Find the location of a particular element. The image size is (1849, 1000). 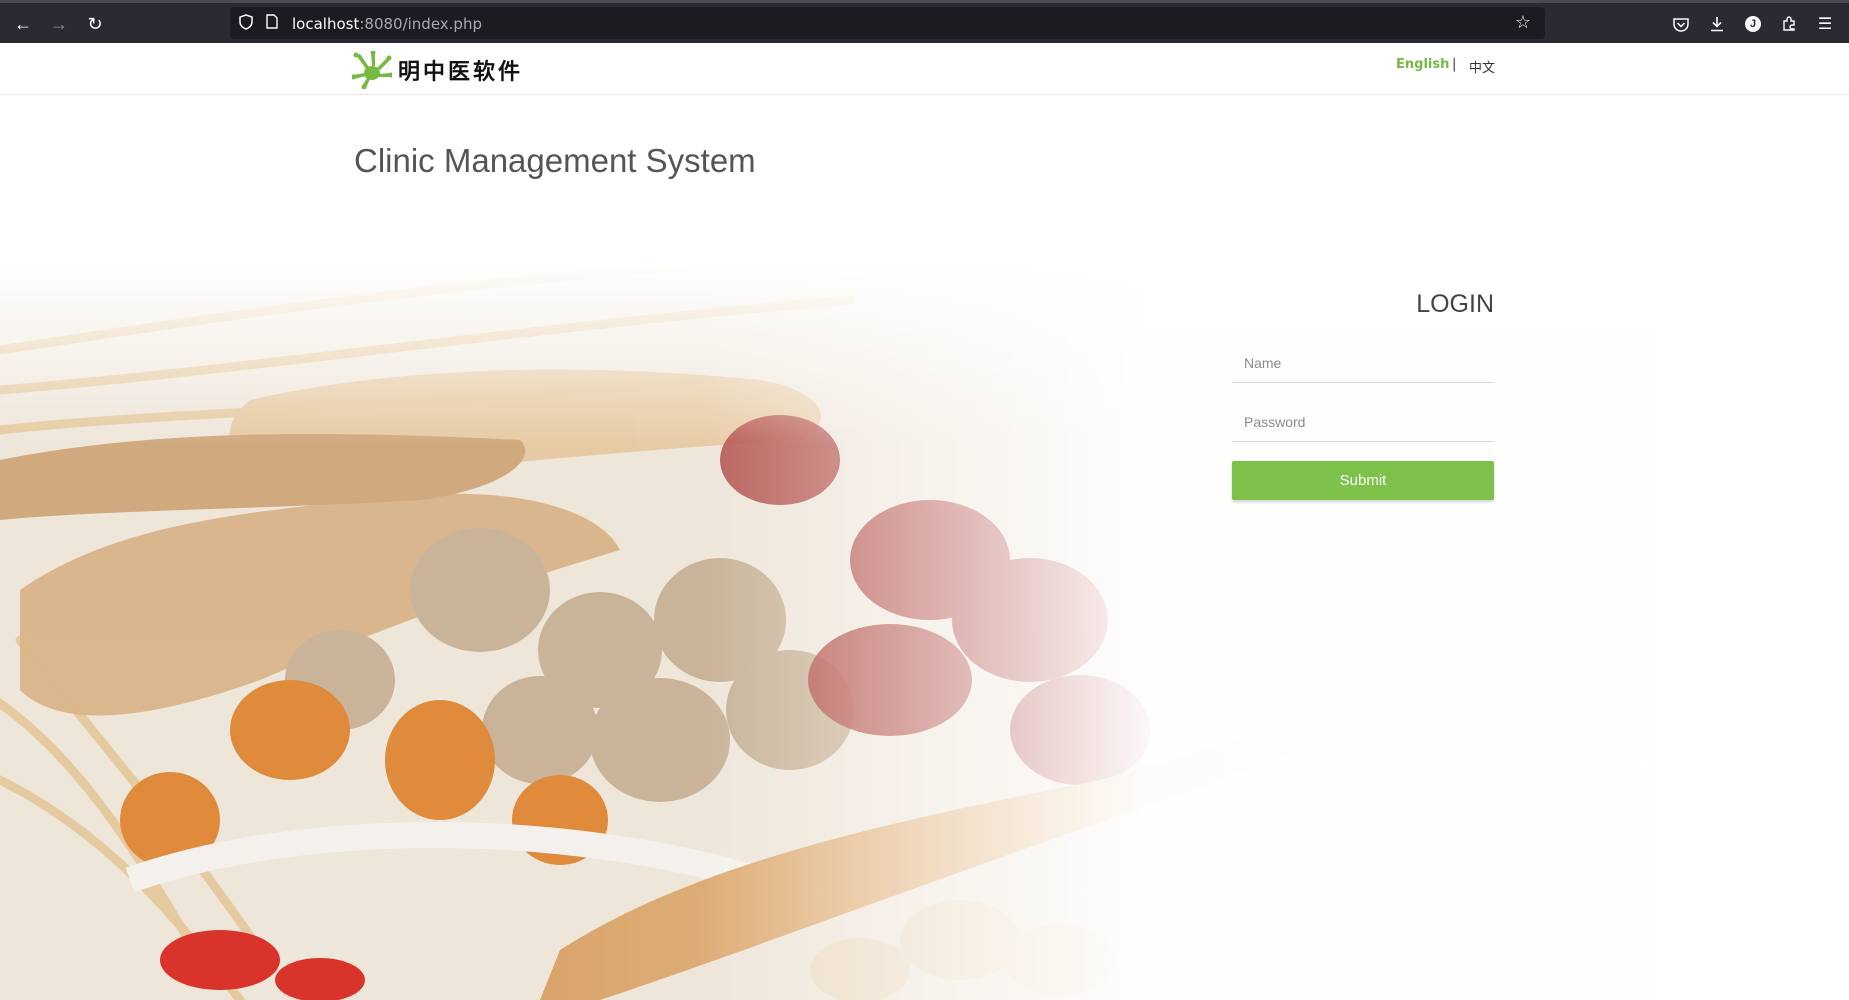

back-icon: ← is located at coordinates (23, 24).